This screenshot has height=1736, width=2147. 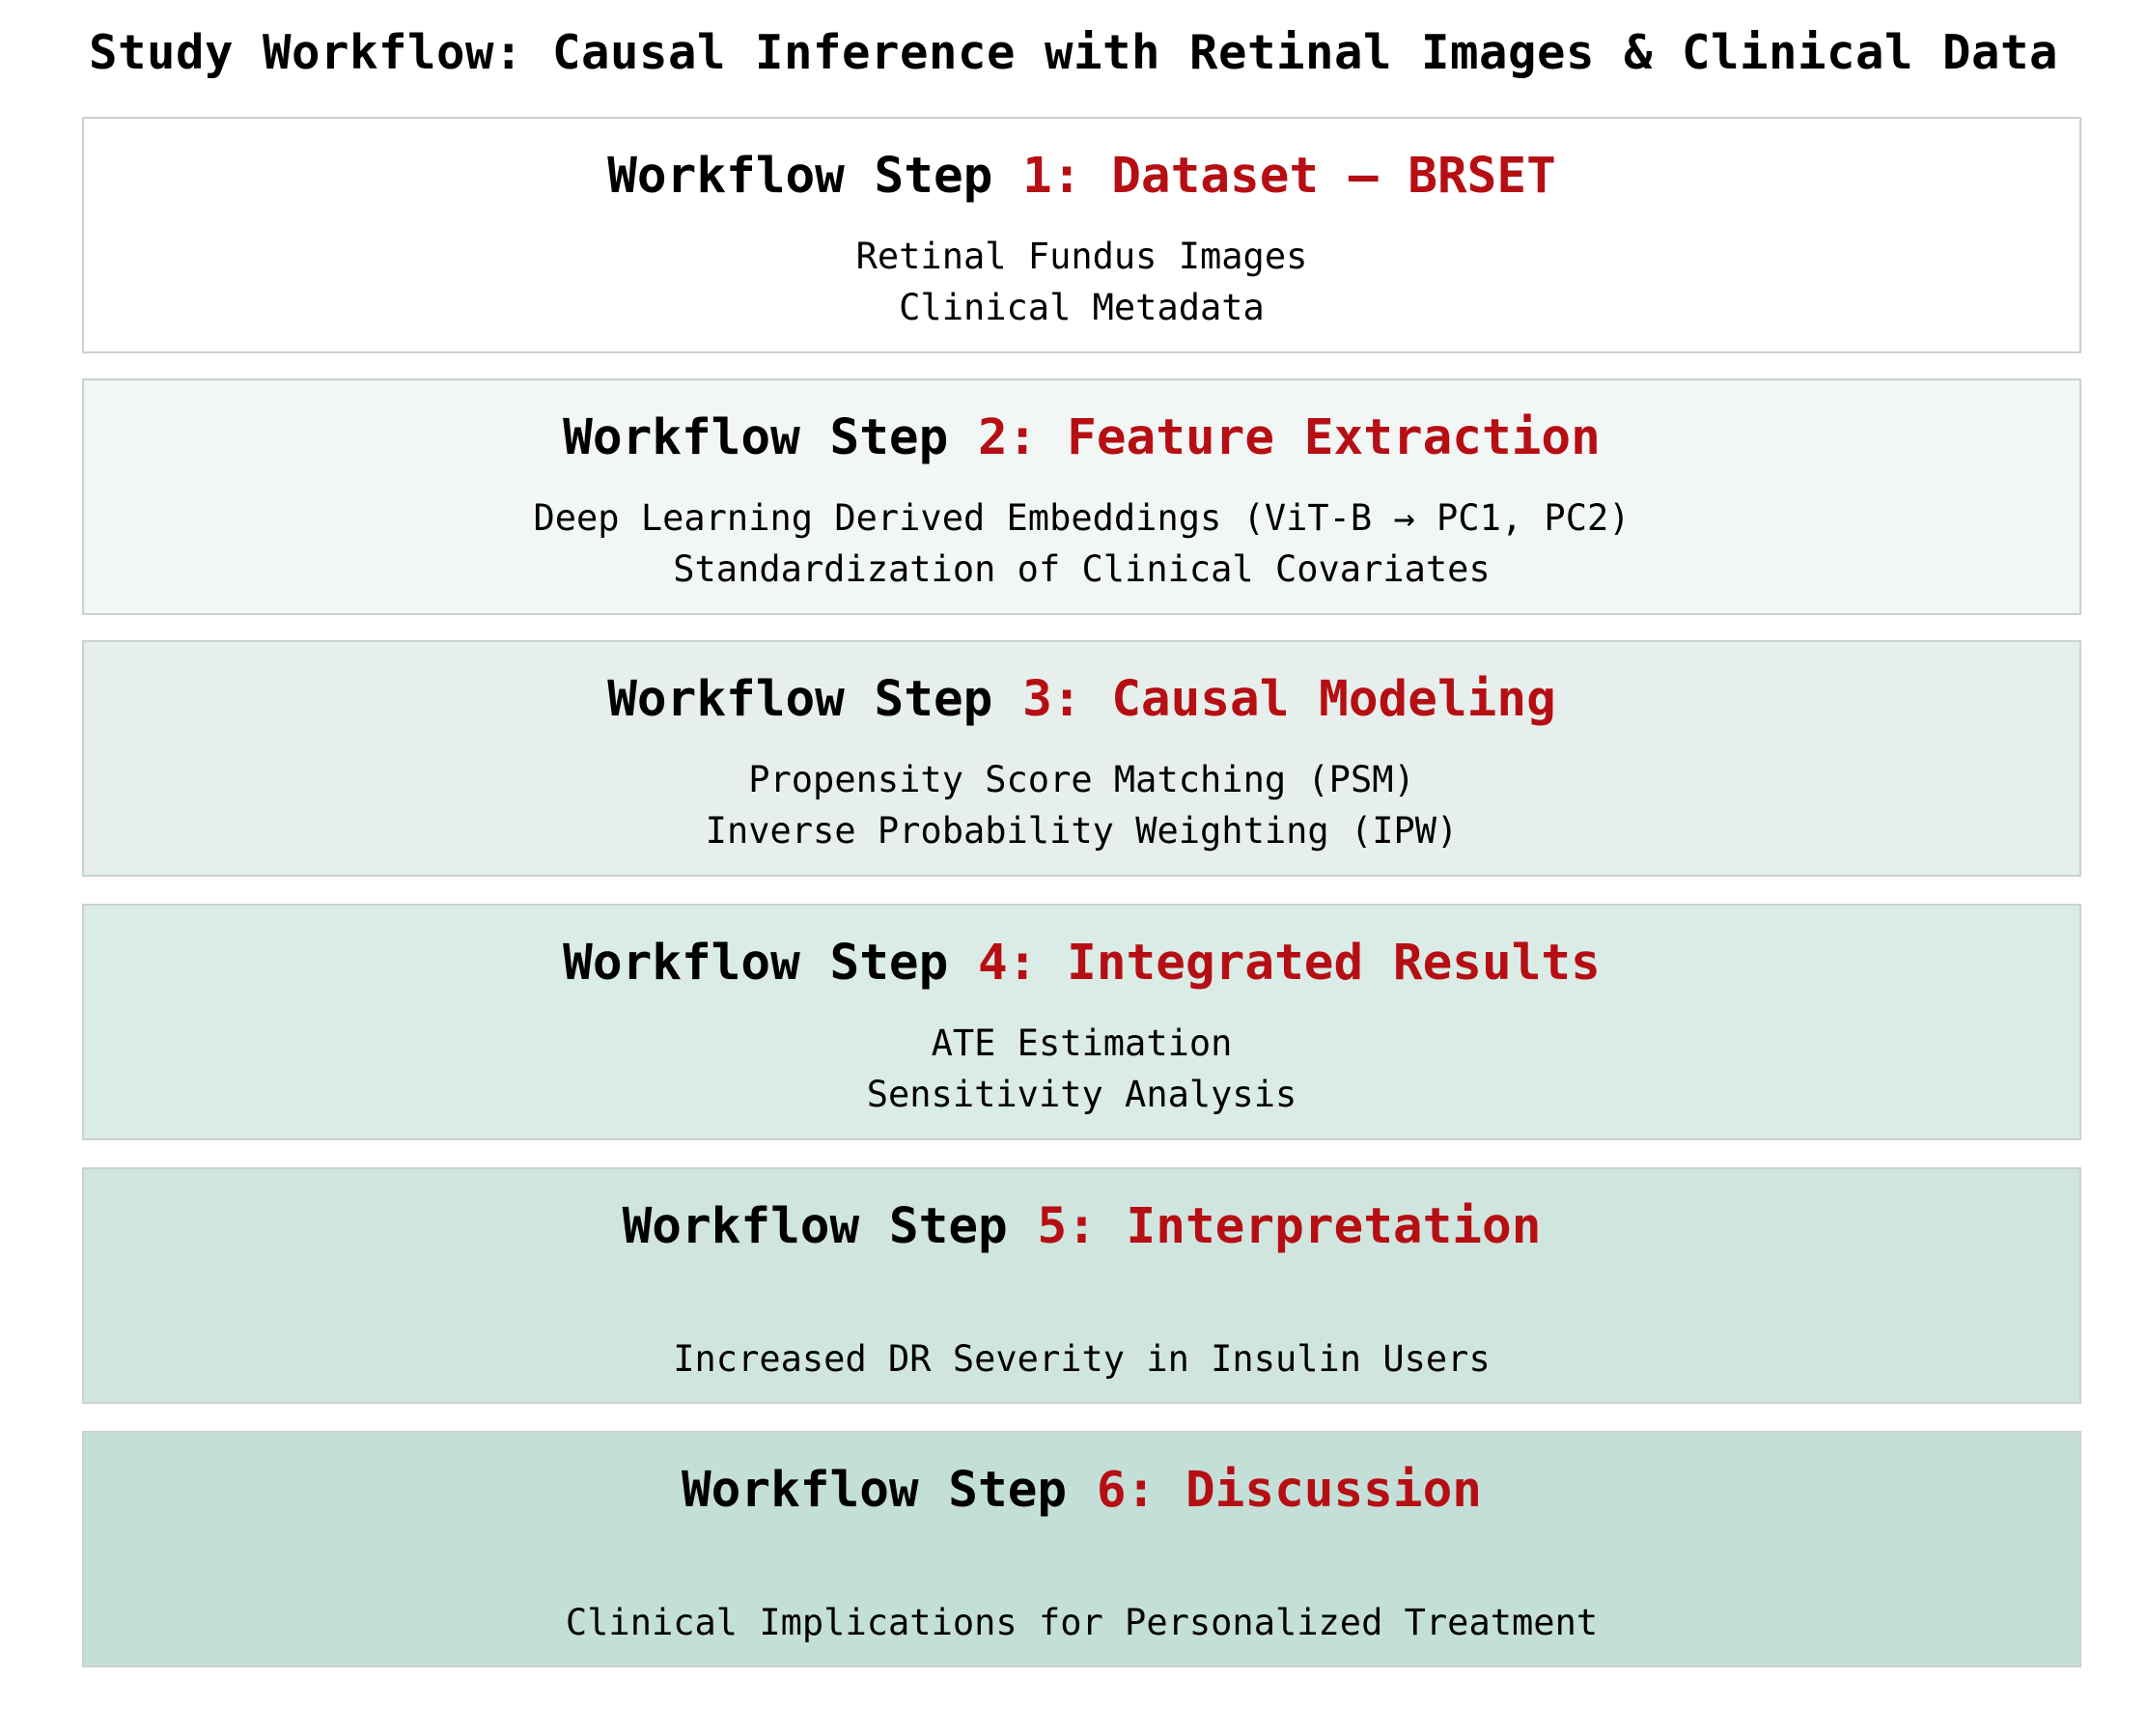 I want to click on step-1-detail-line: Retinal Fundus Images, so click(x=1081, y=257).